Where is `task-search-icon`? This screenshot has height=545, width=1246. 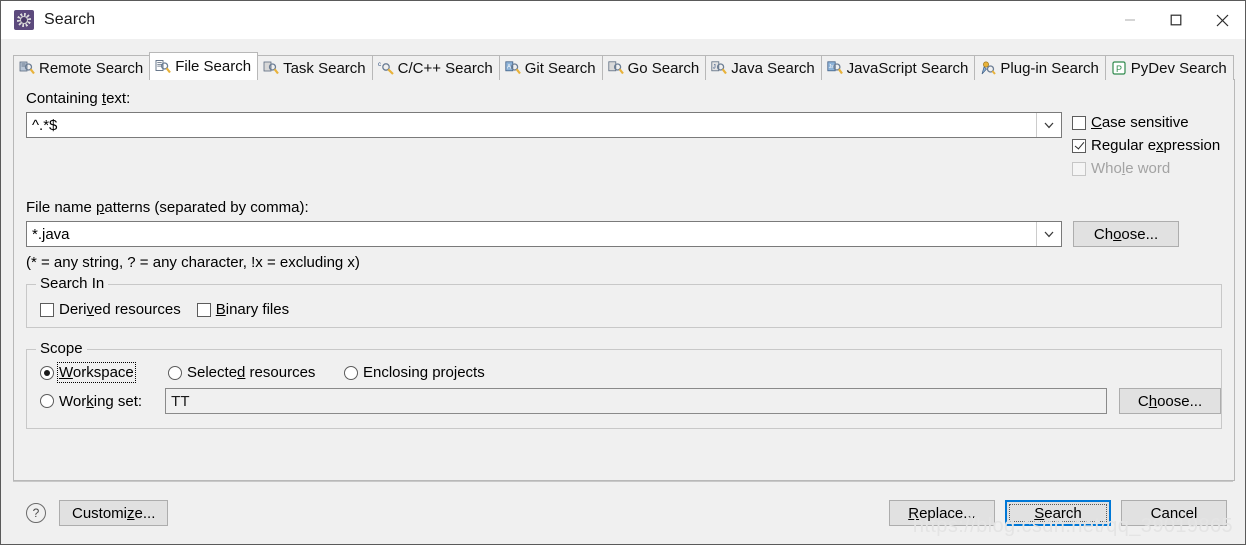 task-search-icon is located at coordinates (271, 68).